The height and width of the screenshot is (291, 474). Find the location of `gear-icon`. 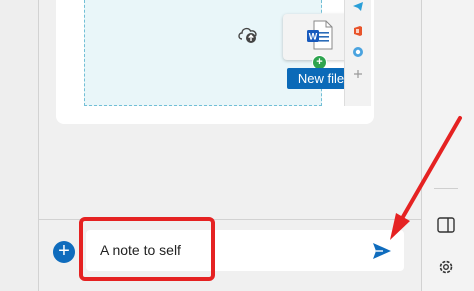

gear-icon is located at coordinates (446, 267).